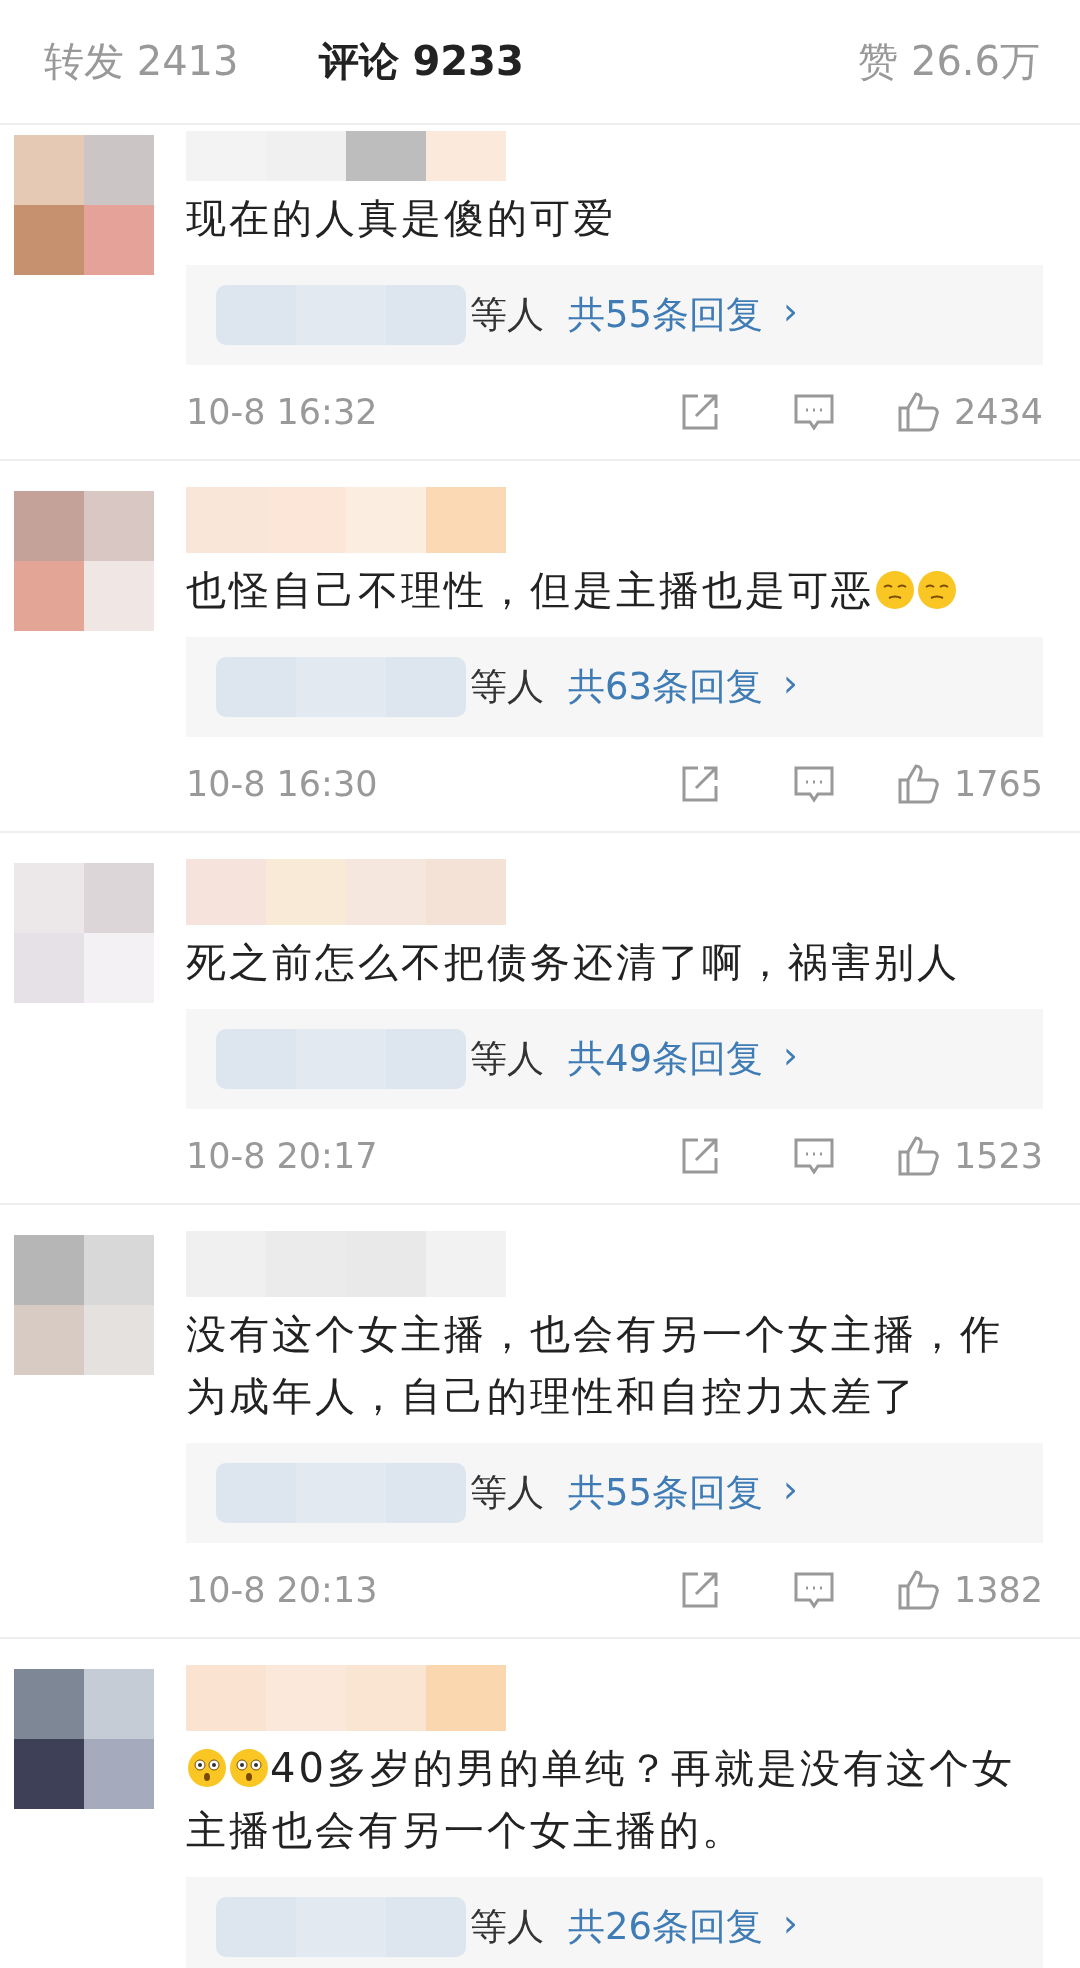  Describe the element at coordinates (614, 590) in the screenshot. I see `comment-text: 也怪自己不理性，但是主播也是可恶` at that location.